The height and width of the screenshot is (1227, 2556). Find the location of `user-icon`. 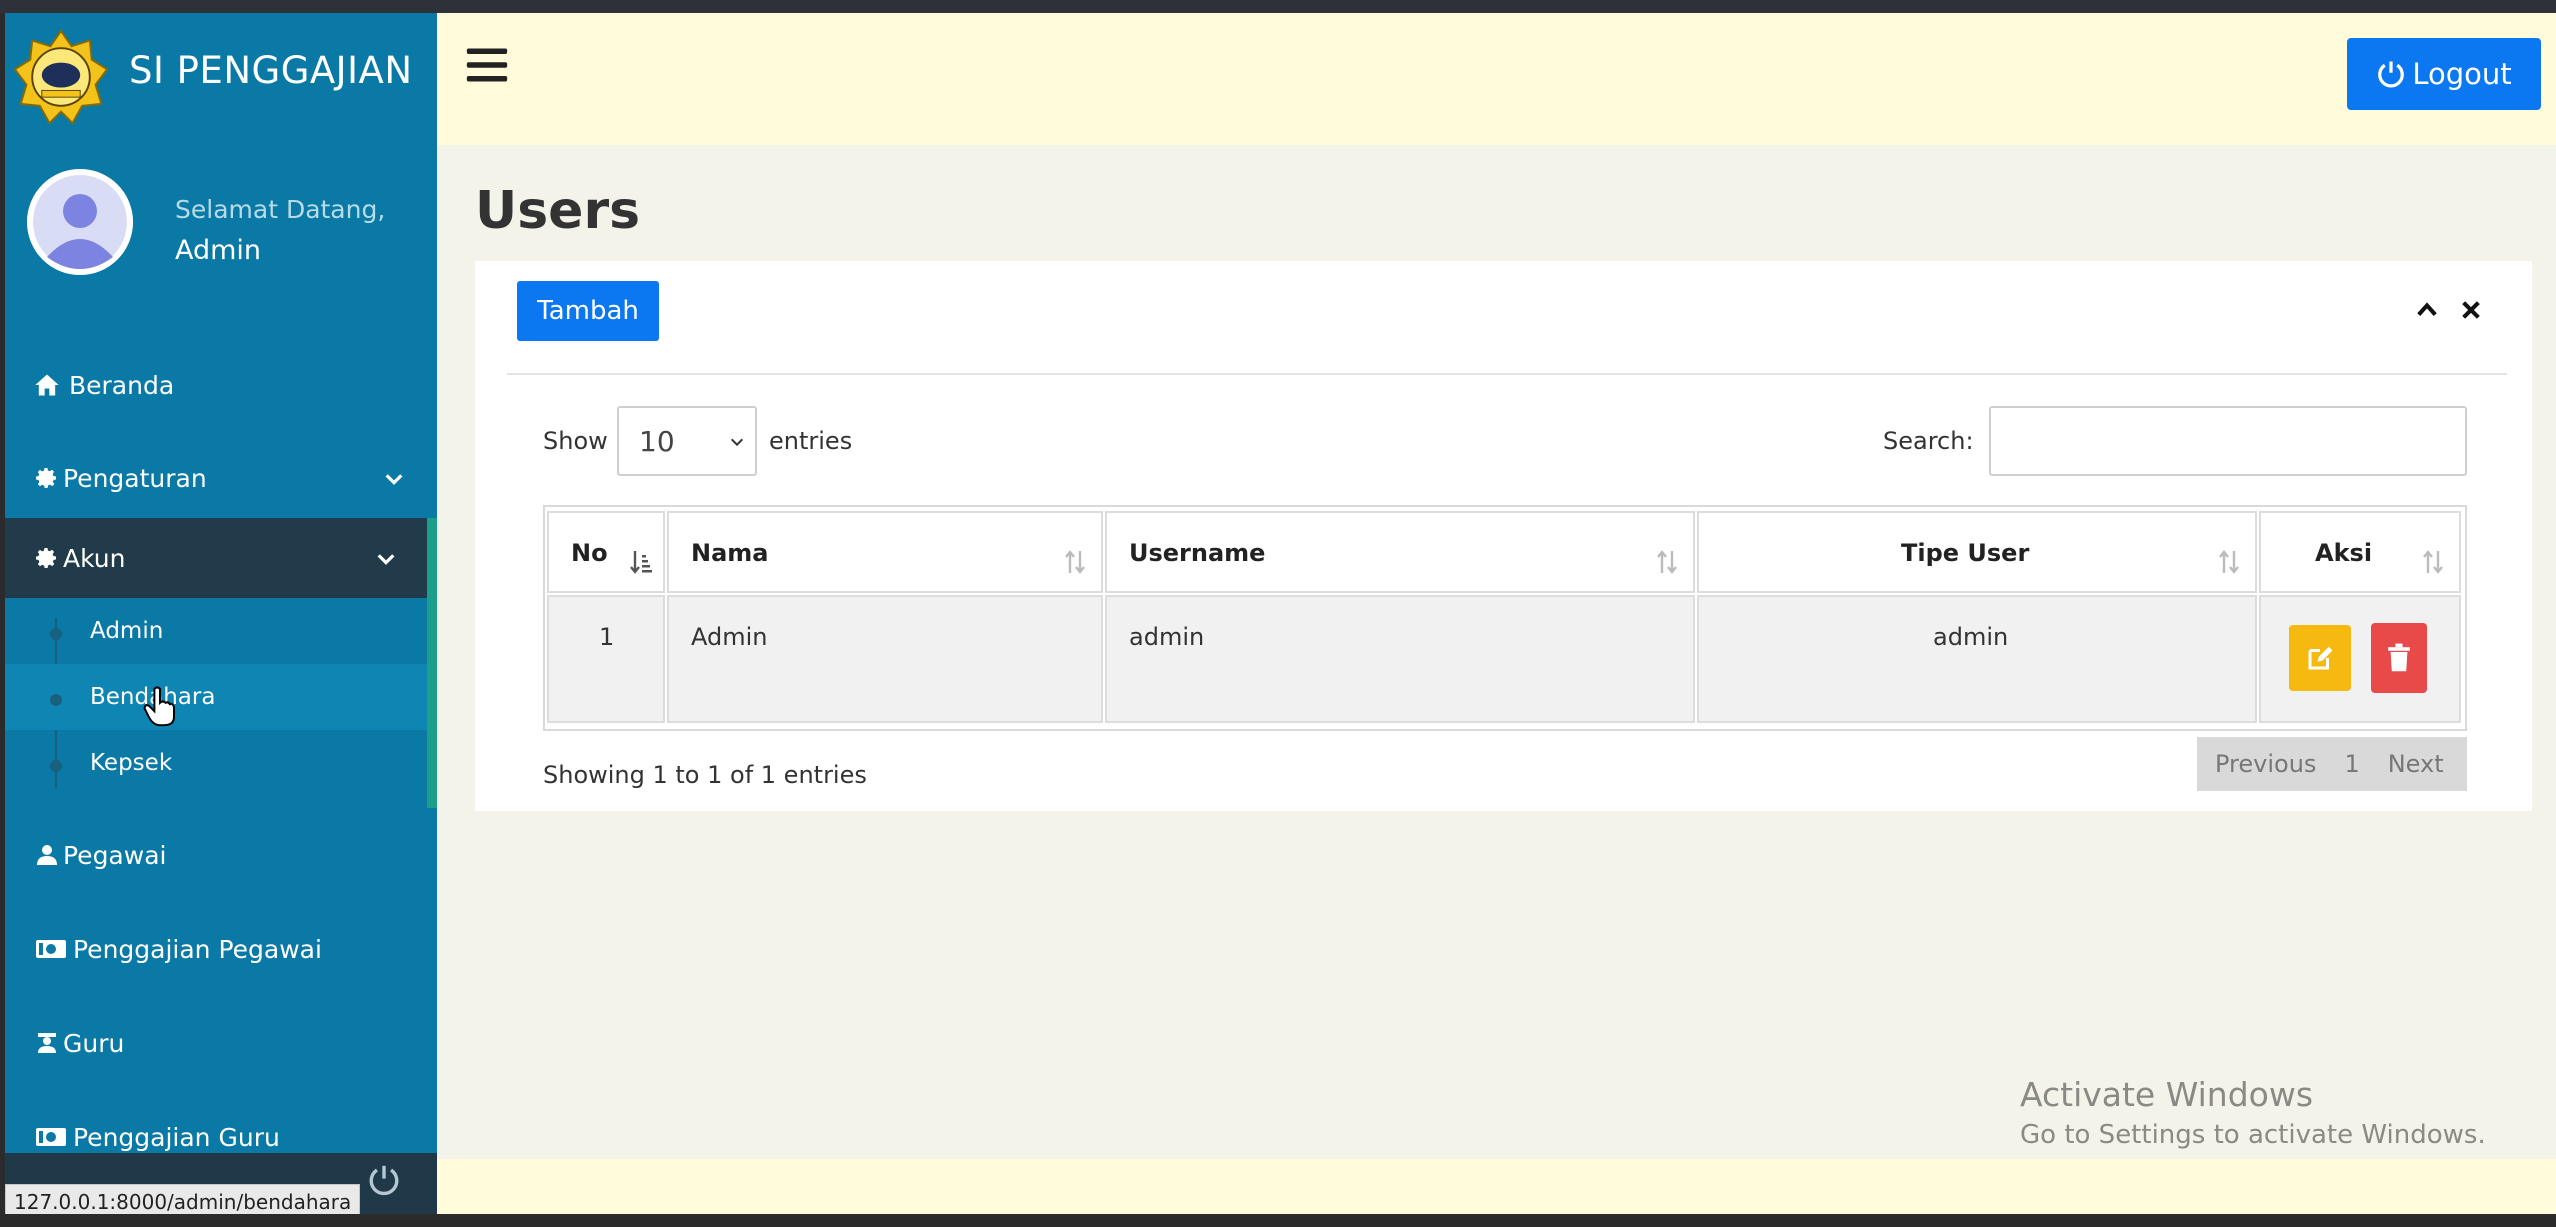

user-icon is located at coordinates (47, 855).